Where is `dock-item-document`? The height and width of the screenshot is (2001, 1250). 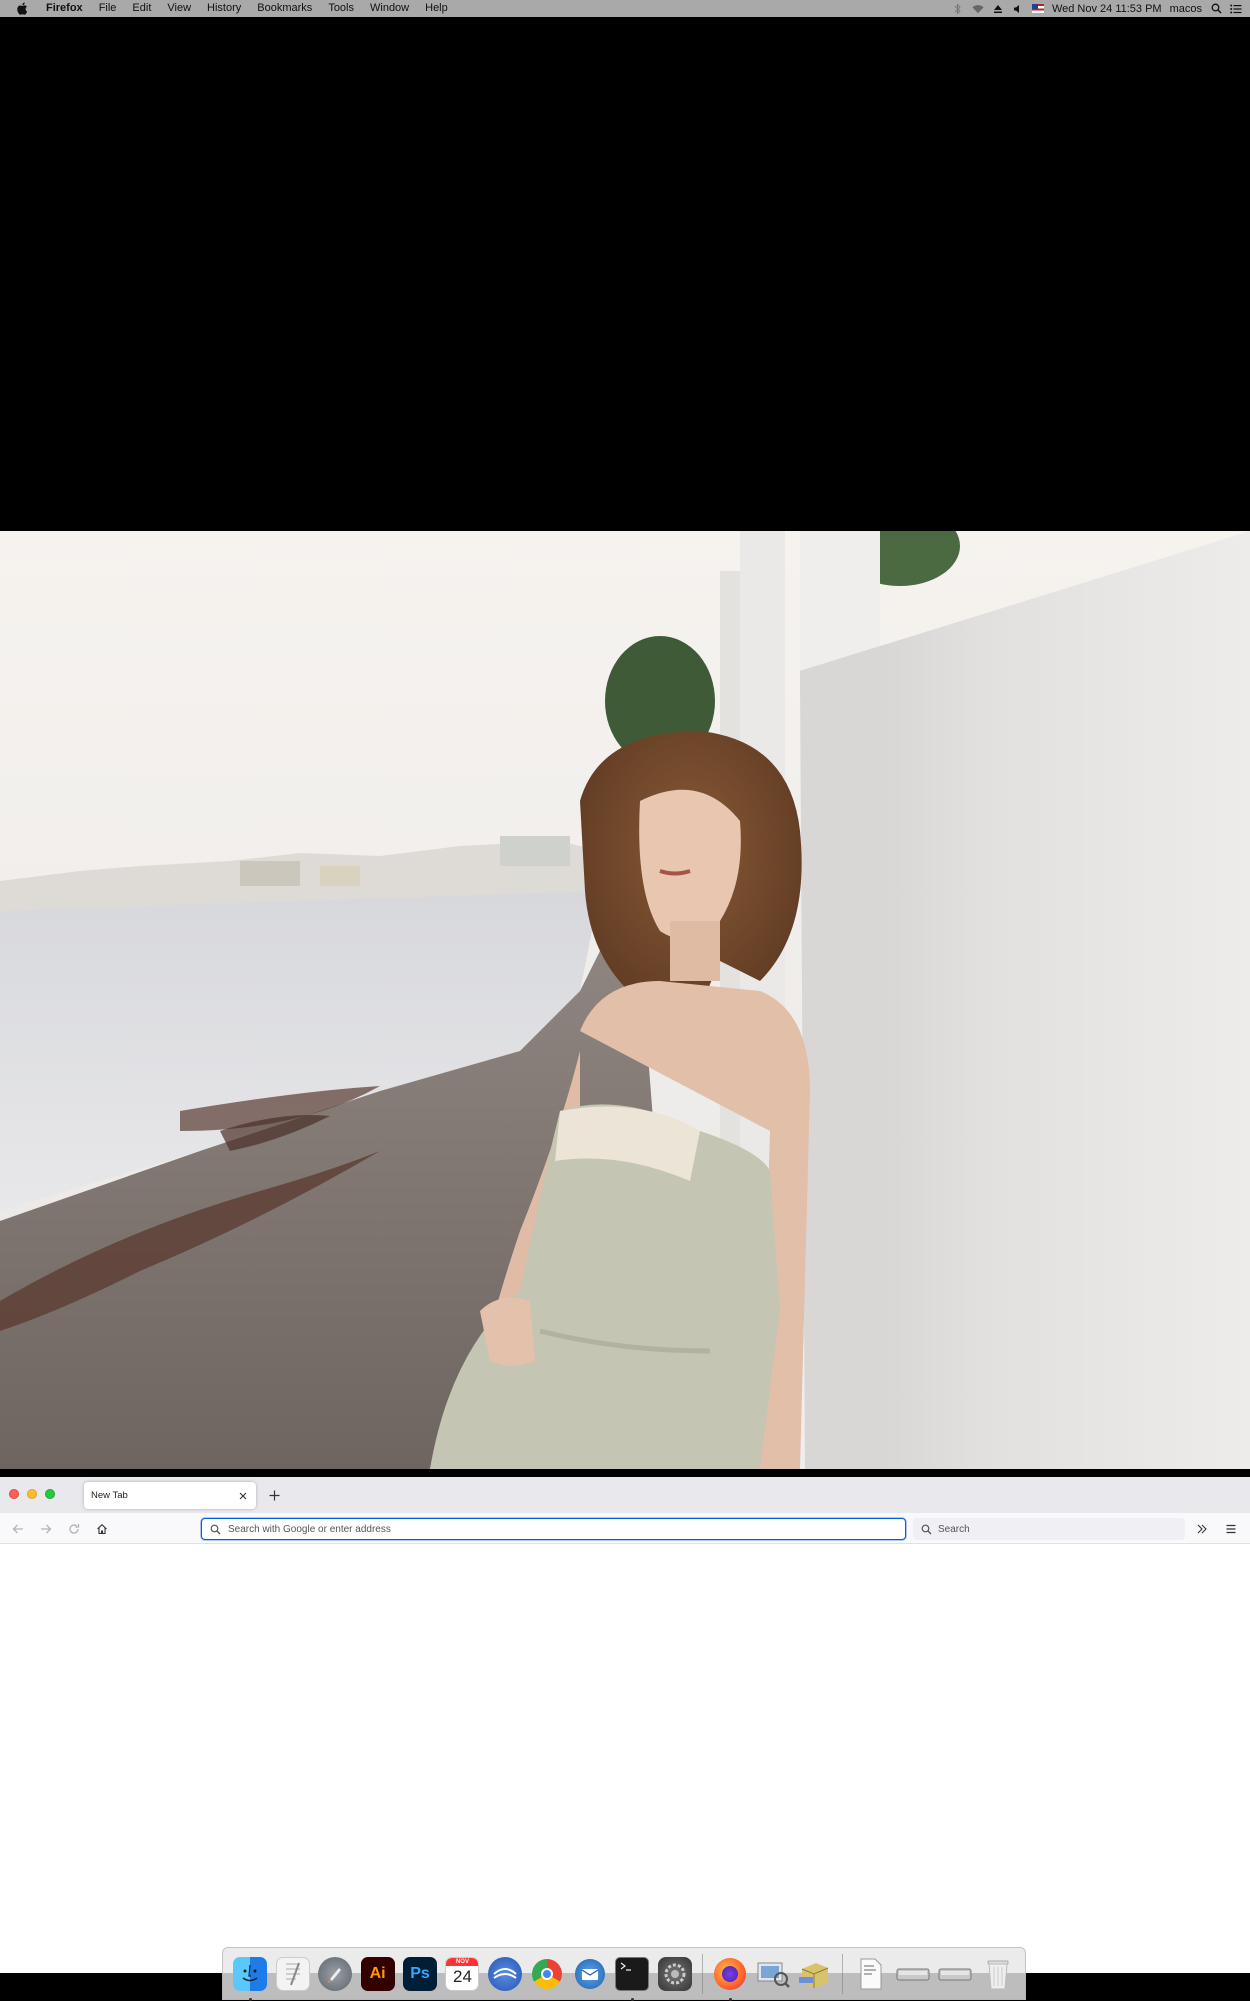
dock-item-document is located at coordinates (870, 1974).